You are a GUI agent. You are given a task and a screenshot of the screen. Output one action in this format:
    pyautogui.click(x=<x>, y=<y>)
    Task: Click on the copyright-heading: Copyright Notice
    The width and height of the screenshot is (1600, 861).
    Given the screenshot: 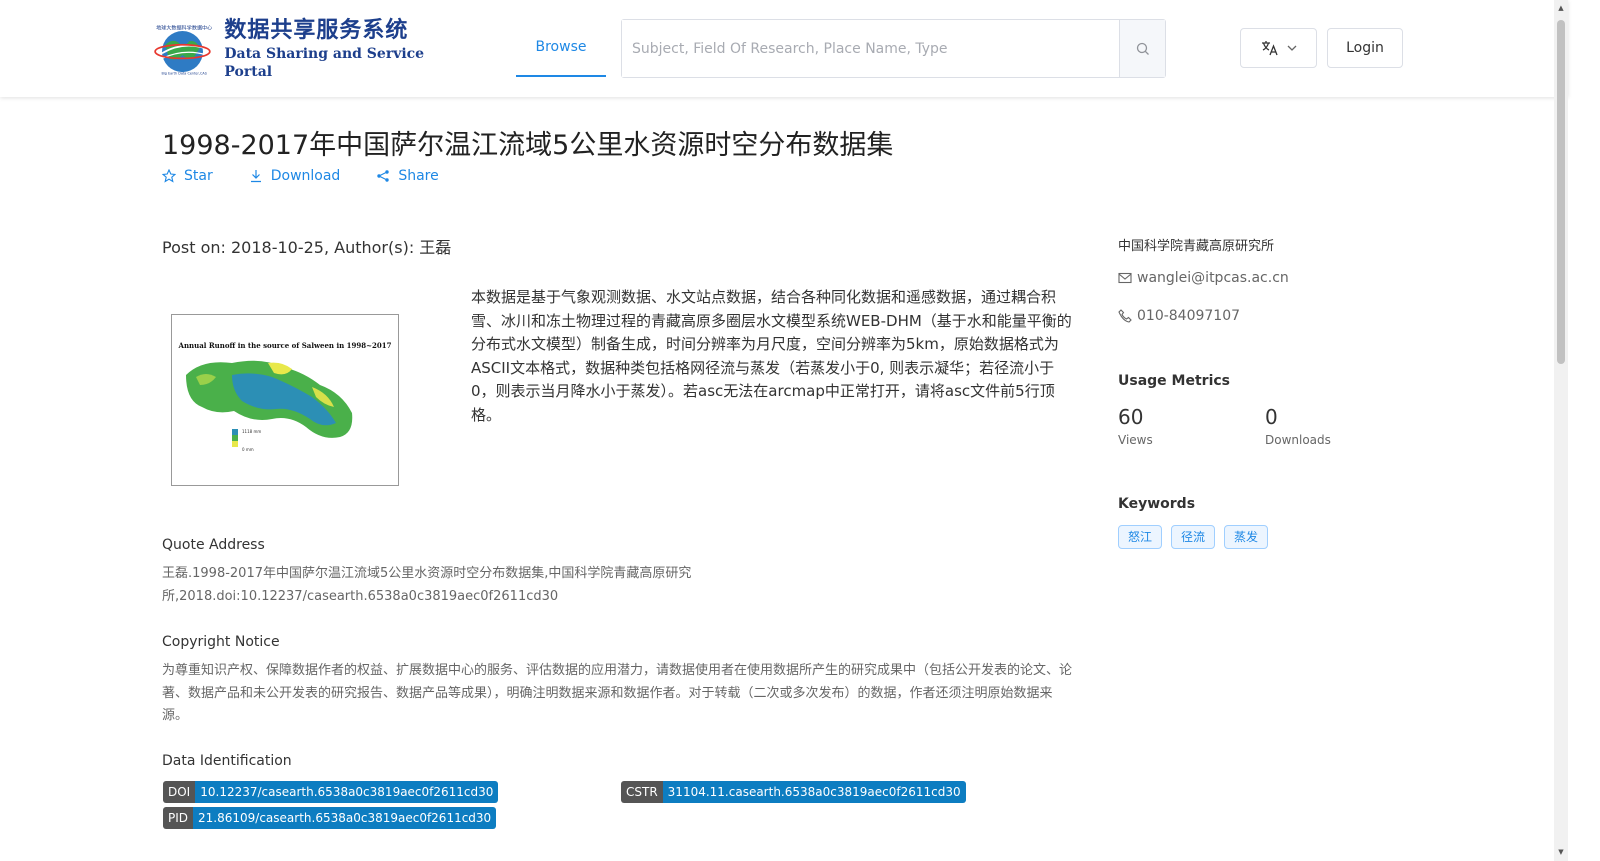 What is the action you would take?
    pyautogui.click(x=221, y=642)
    